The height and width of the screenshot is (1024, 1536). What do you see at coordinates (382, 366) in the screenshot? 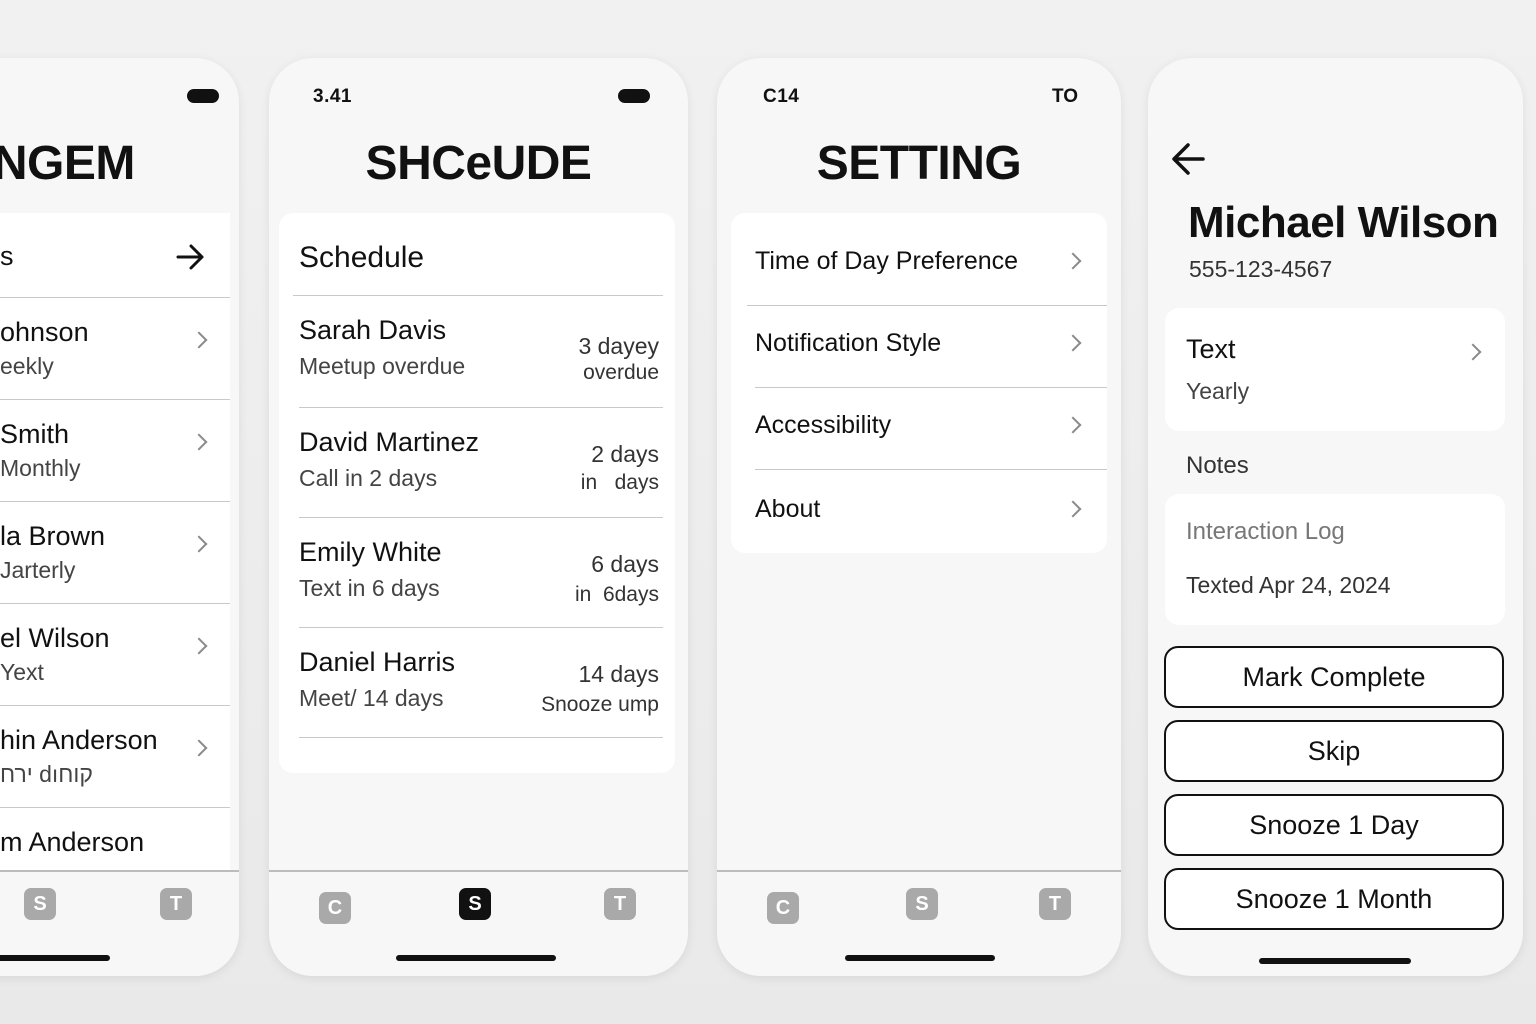
I see `contact-detail: Meetup overdue` at bounding box center [382, 366].